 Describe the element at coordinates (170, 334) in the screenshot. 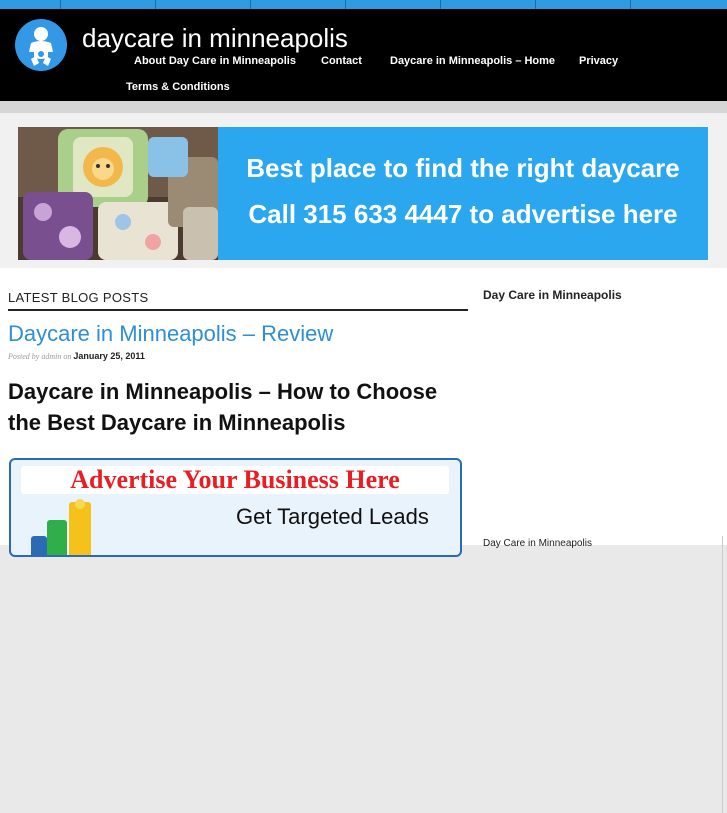

I see `post-title-link: Daycare in Minneapolis – Review` at that location.